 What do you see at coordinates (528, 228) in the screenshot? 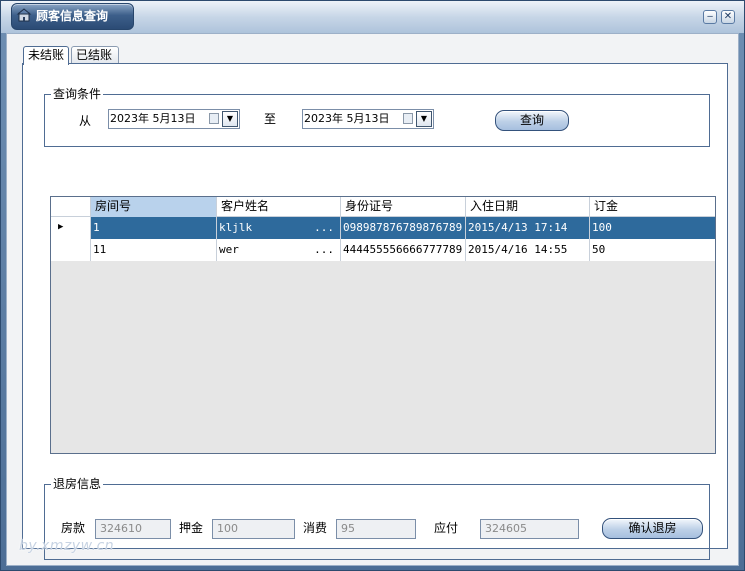
I see `cell-checkin: 2015/4/13 17:14` at bounding box center [528, 228].